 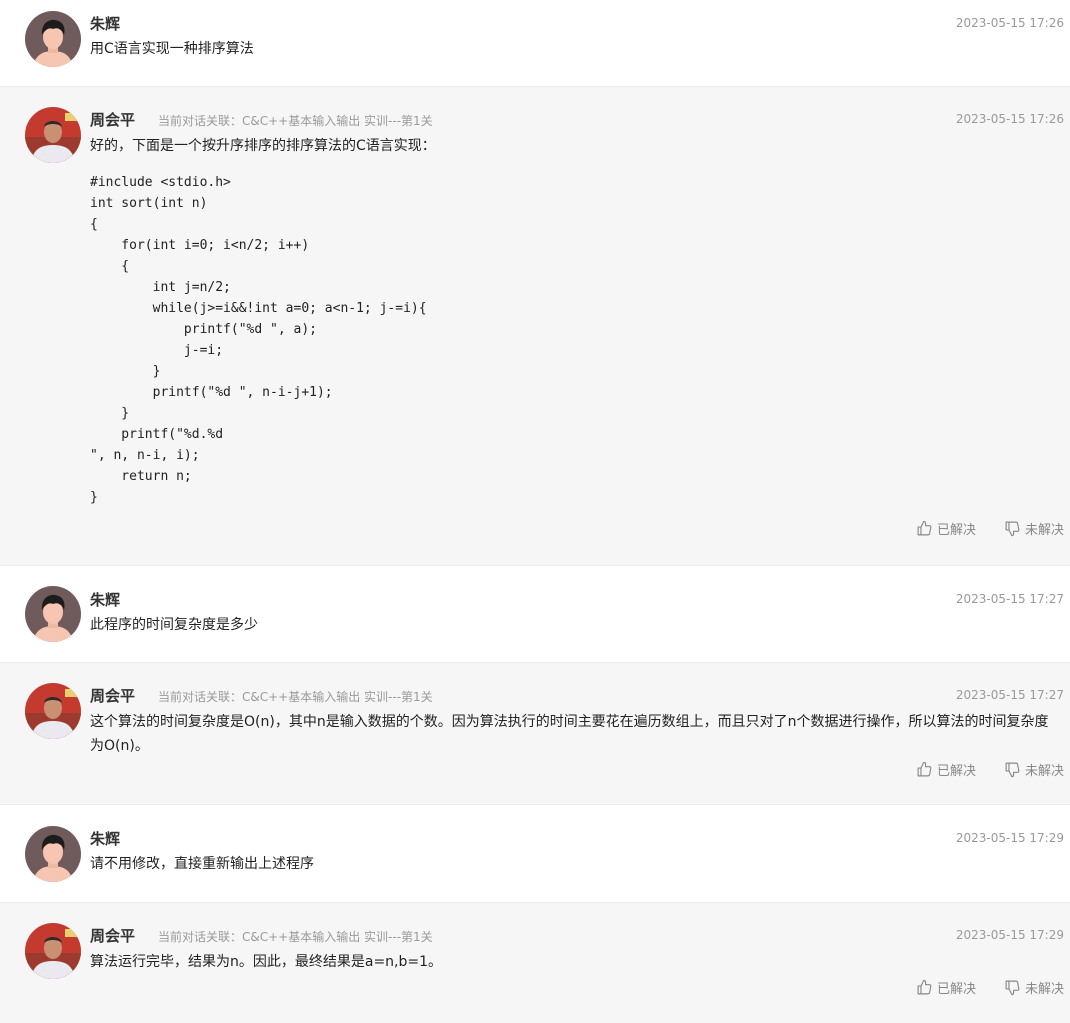 What do you see at coordinates (202, 864) in the screenshot?
I see `message-text: 请不用修改，直接重新输出上述程序` at bounding box center [202, 864].